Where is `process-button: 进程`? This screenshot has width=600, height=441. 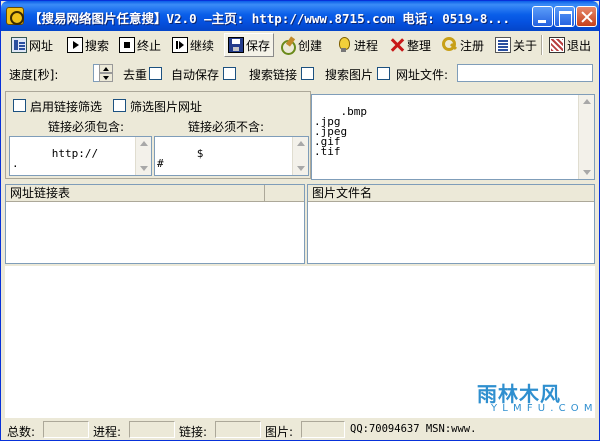 process-button: 进程 is located at coordinates (357, 45).